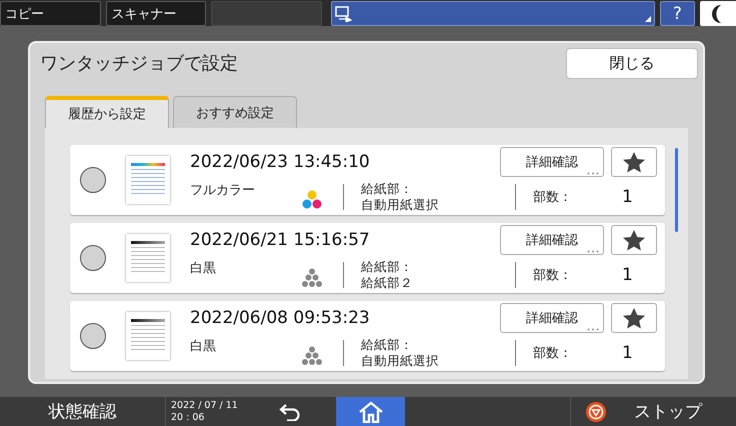 Image resolution: width=736 pixels, height=426 pixels. I want to click on help-button: ?, so click(678, 13).